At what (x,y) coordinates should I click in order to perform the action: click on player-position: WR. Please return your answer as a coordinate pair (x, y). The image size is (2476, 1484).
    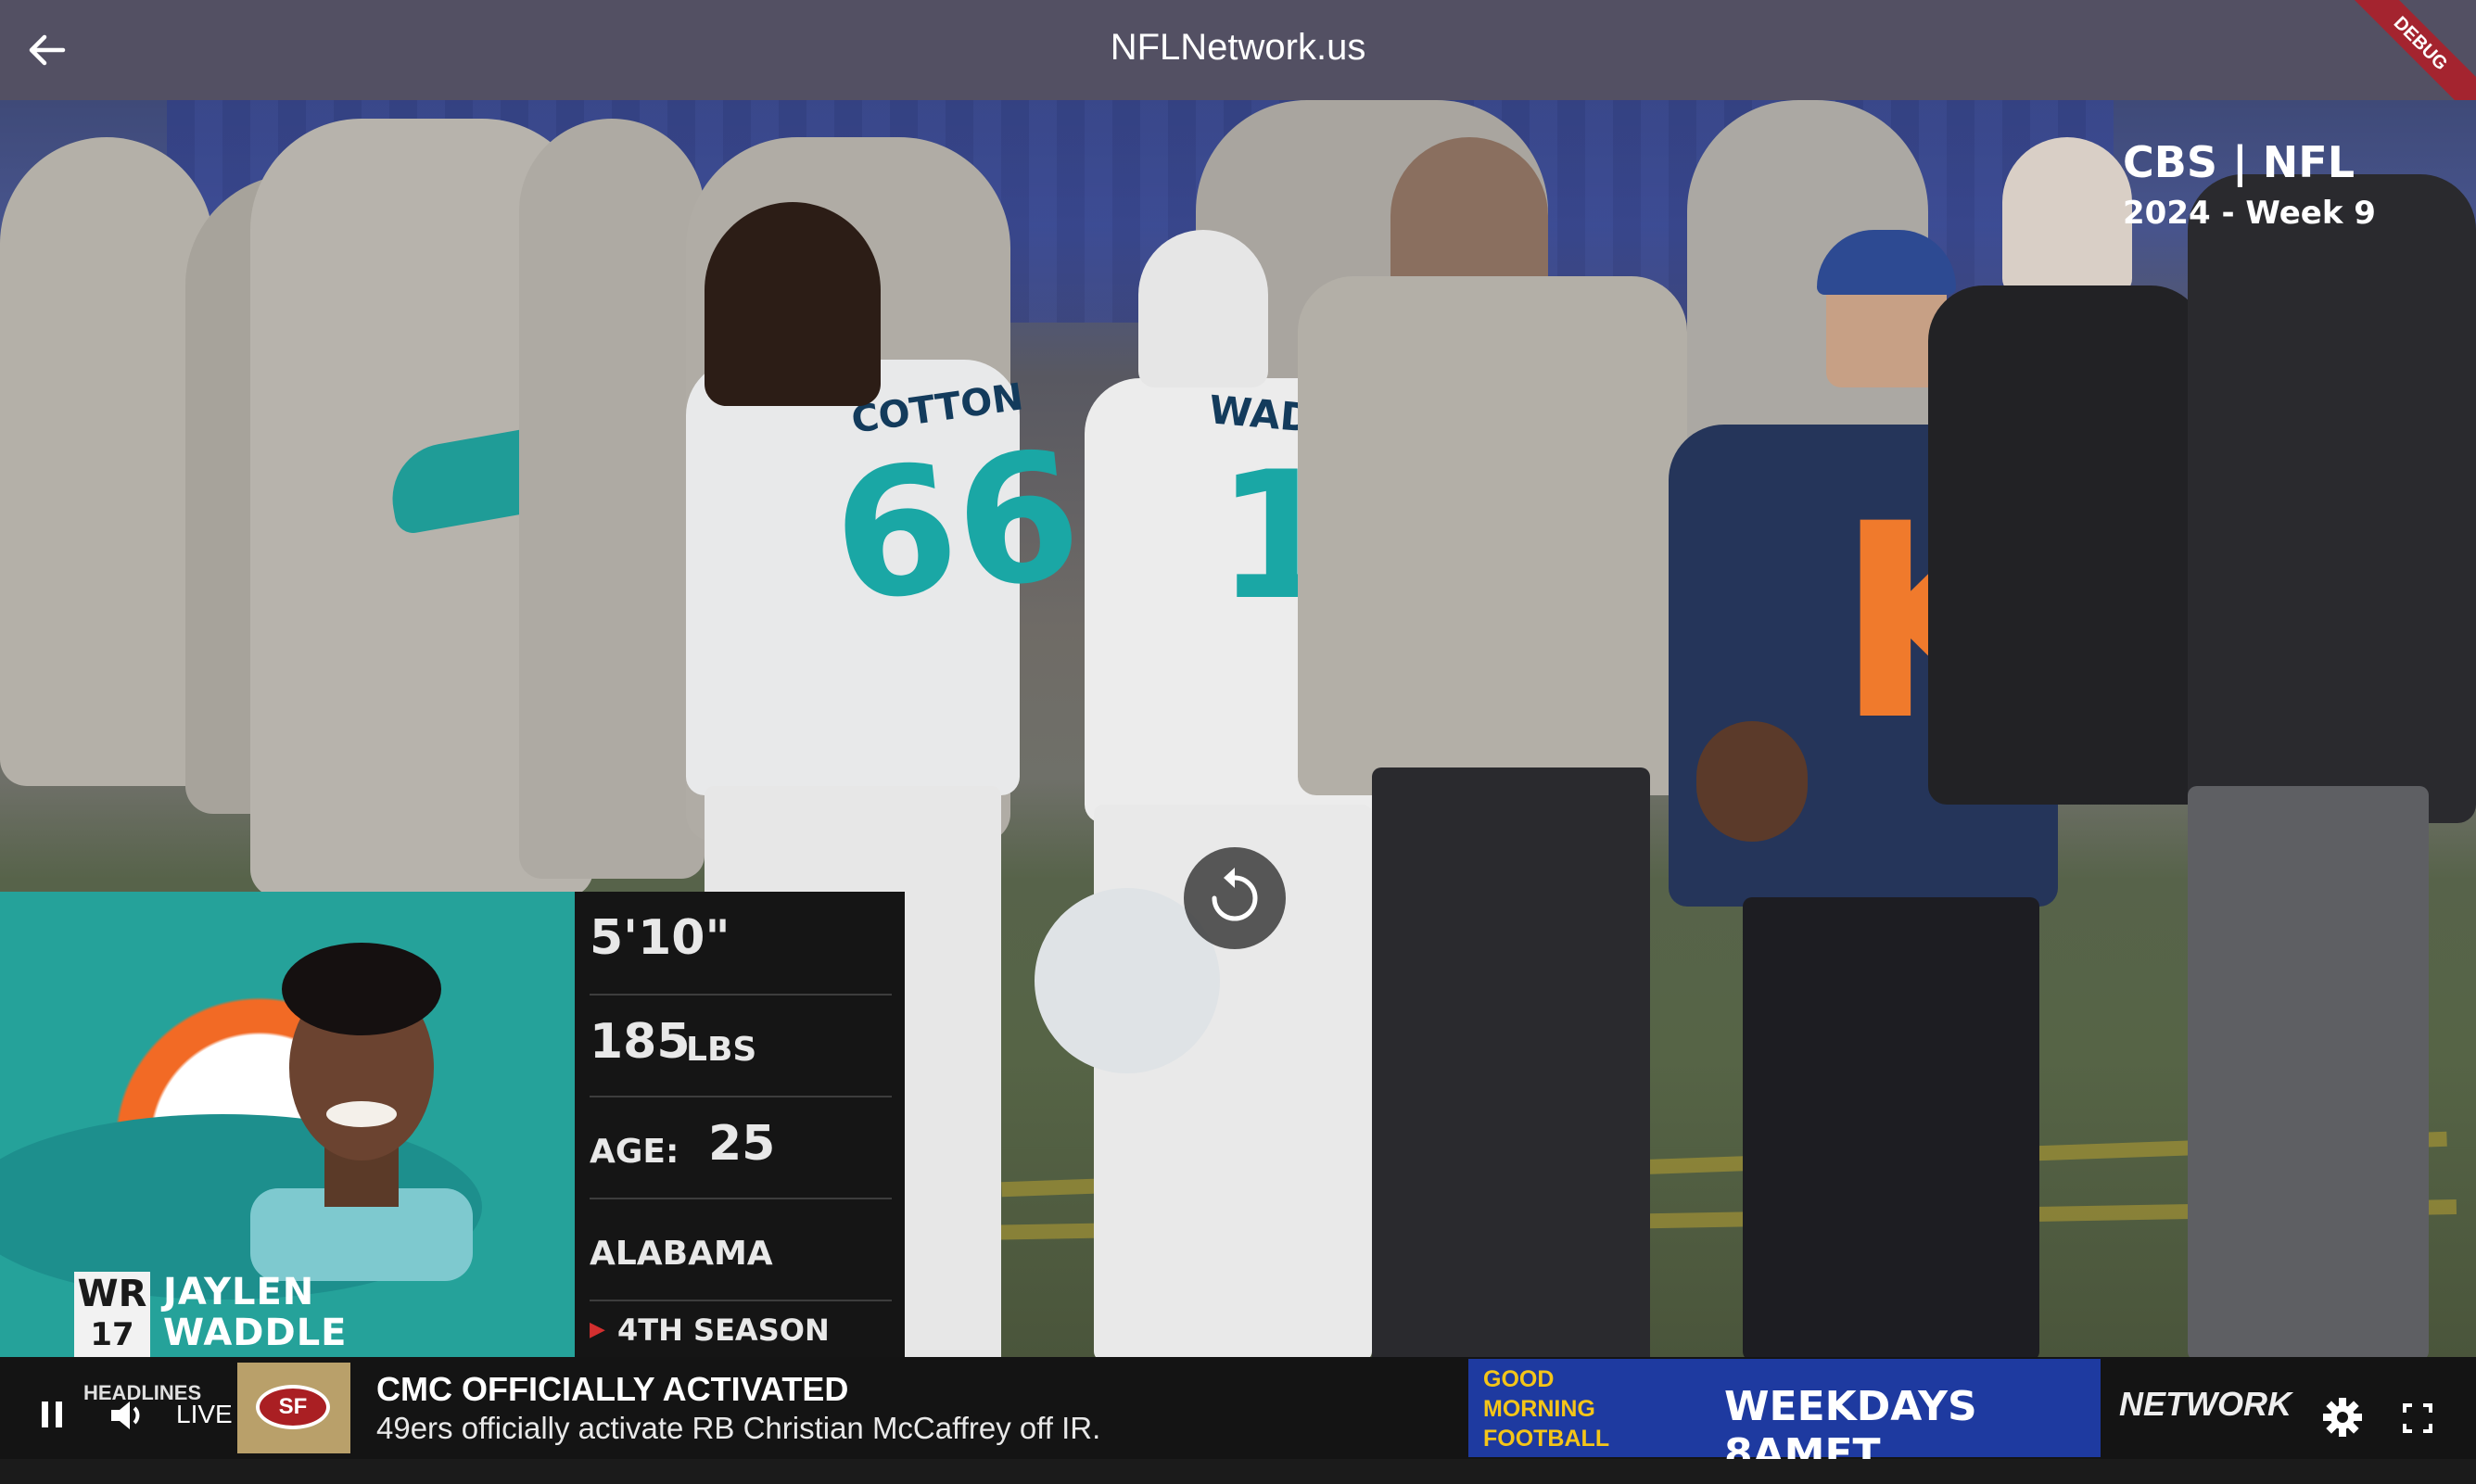
    Looking at the image, I should click on (112, 1294).